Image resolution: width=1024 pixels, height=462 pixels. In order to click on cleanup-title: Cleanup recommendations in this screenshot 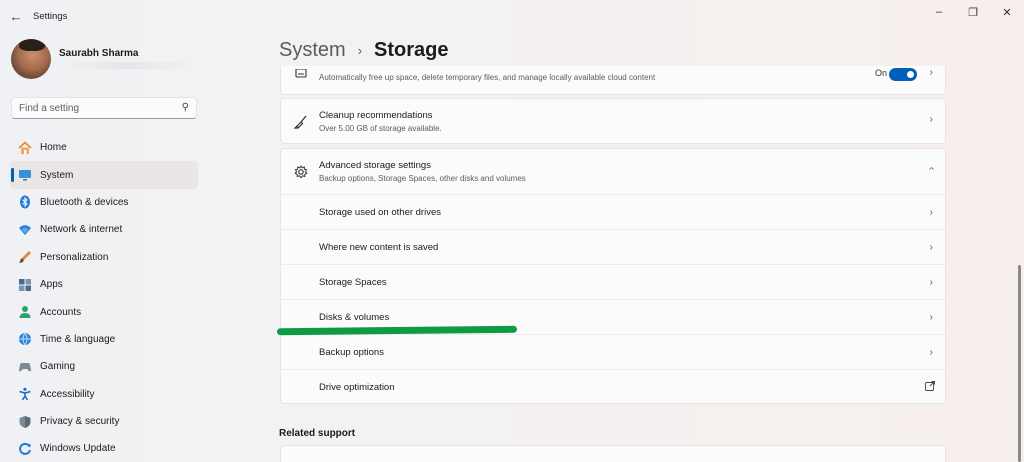, I will do `click(376, 115)`.